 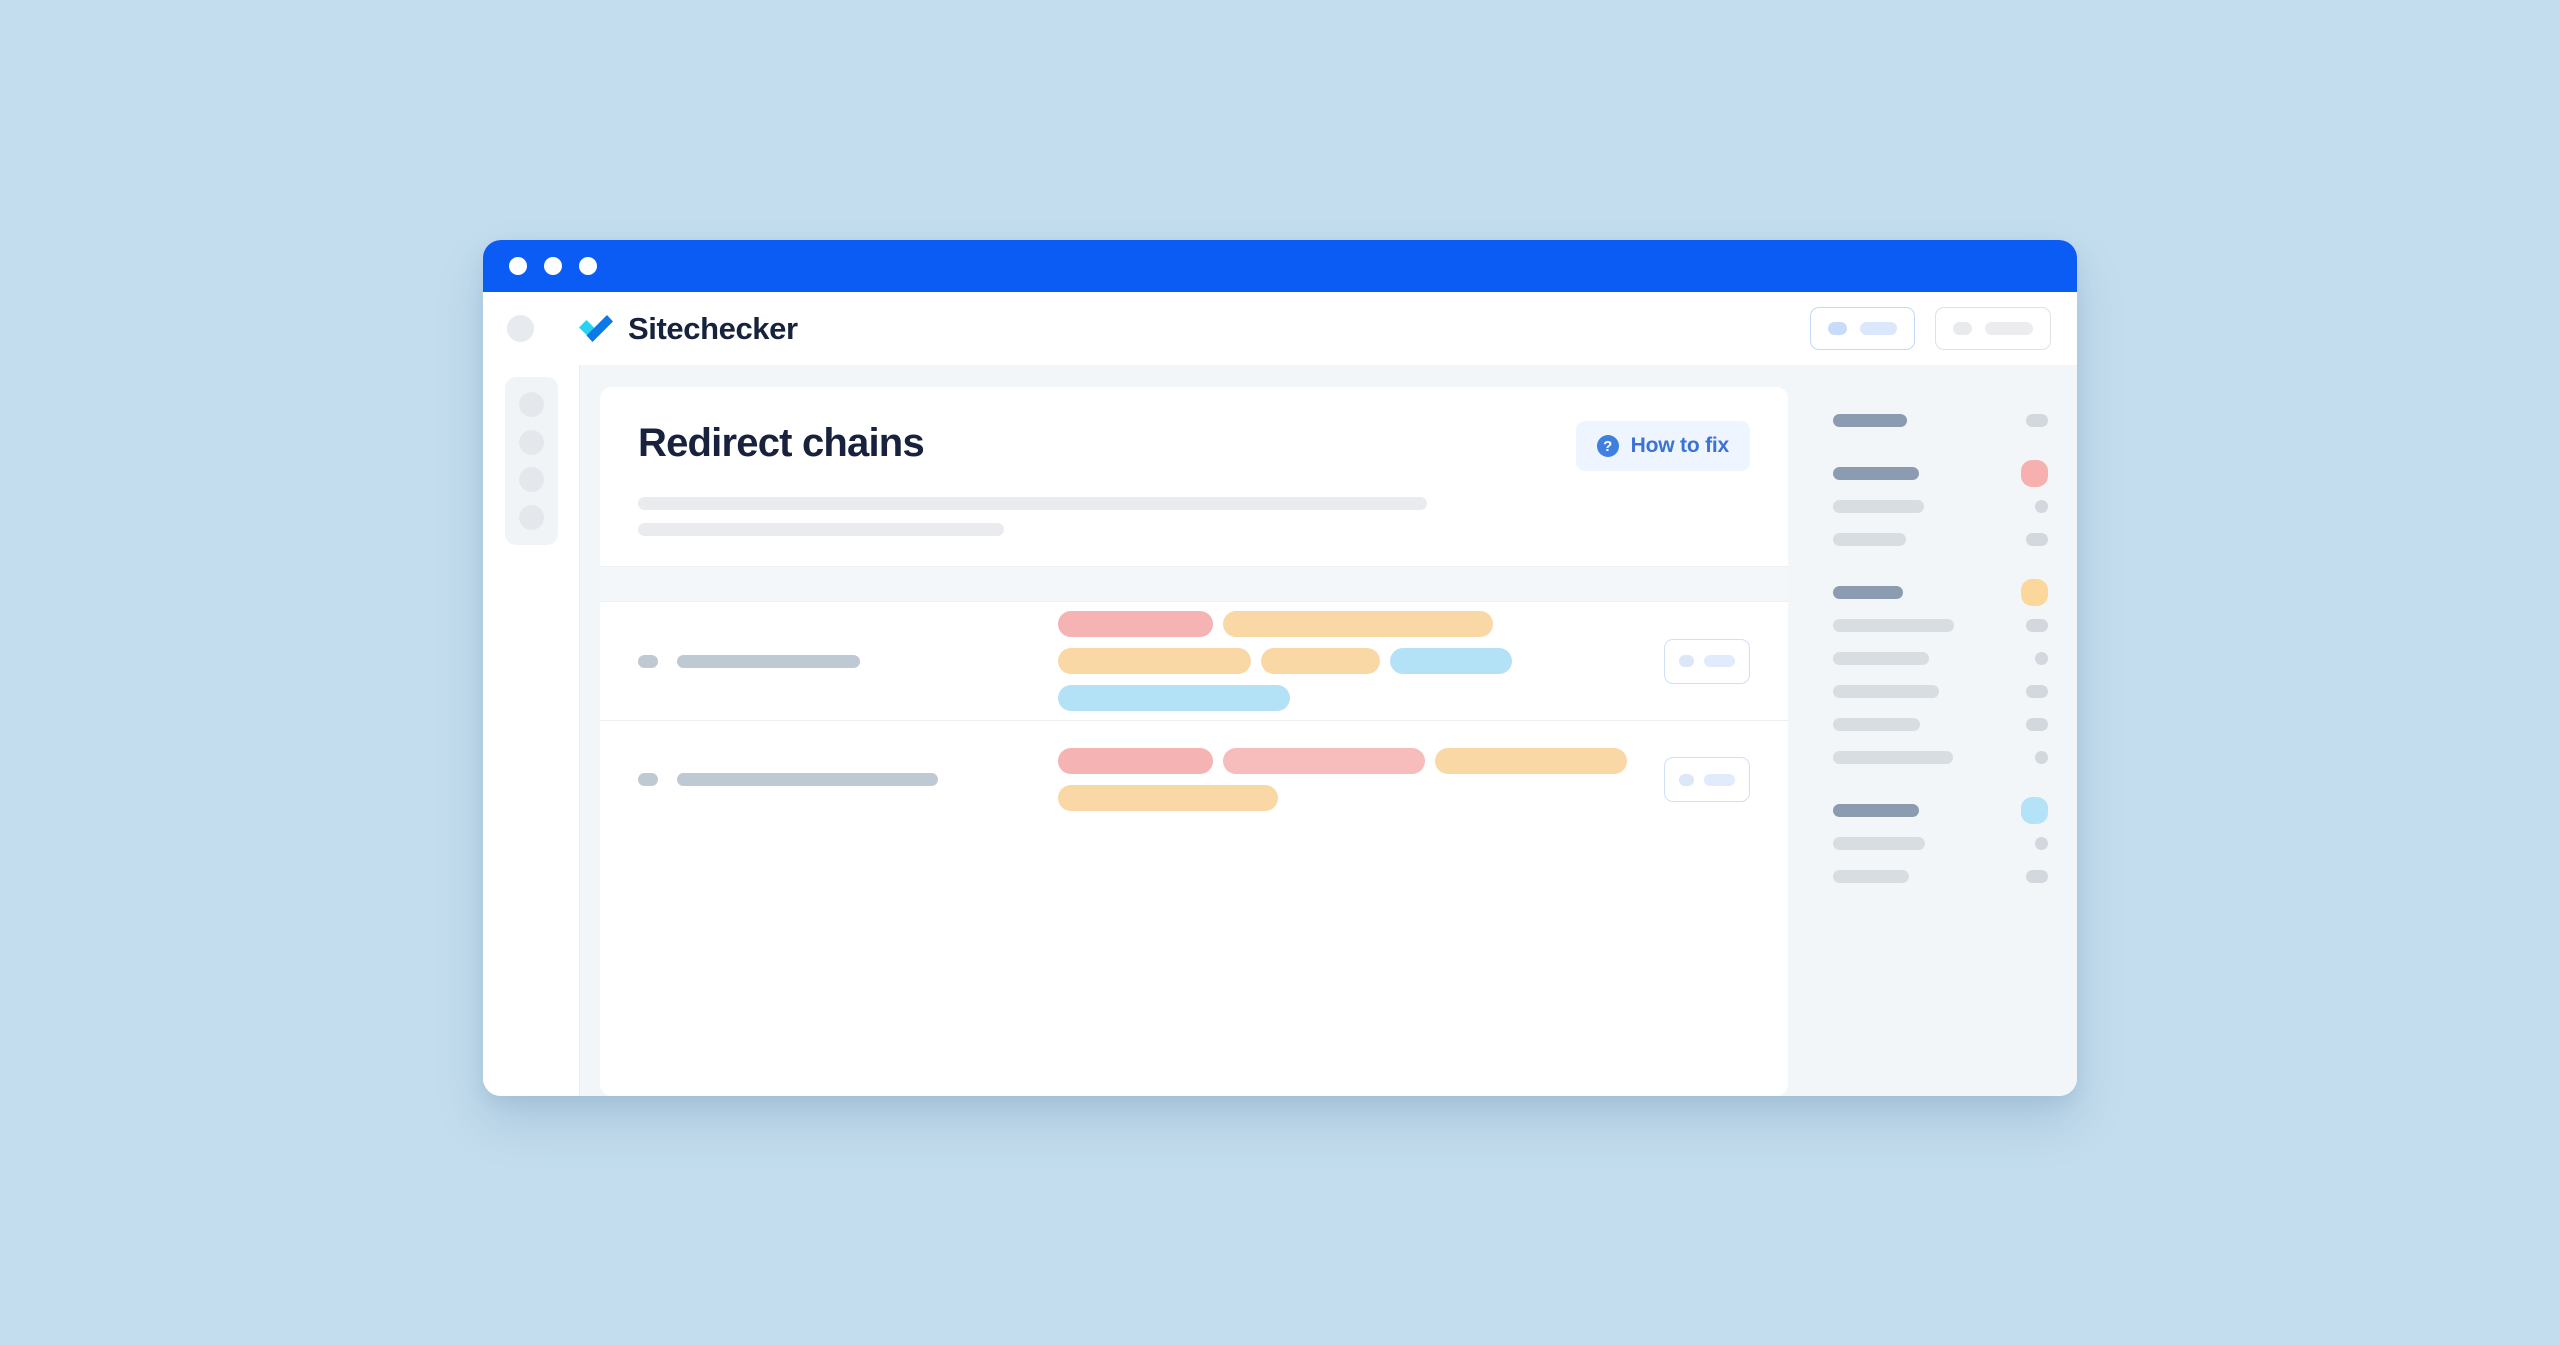 I want to click on app-header: Sitechecker, so click(x=1280, y=328).